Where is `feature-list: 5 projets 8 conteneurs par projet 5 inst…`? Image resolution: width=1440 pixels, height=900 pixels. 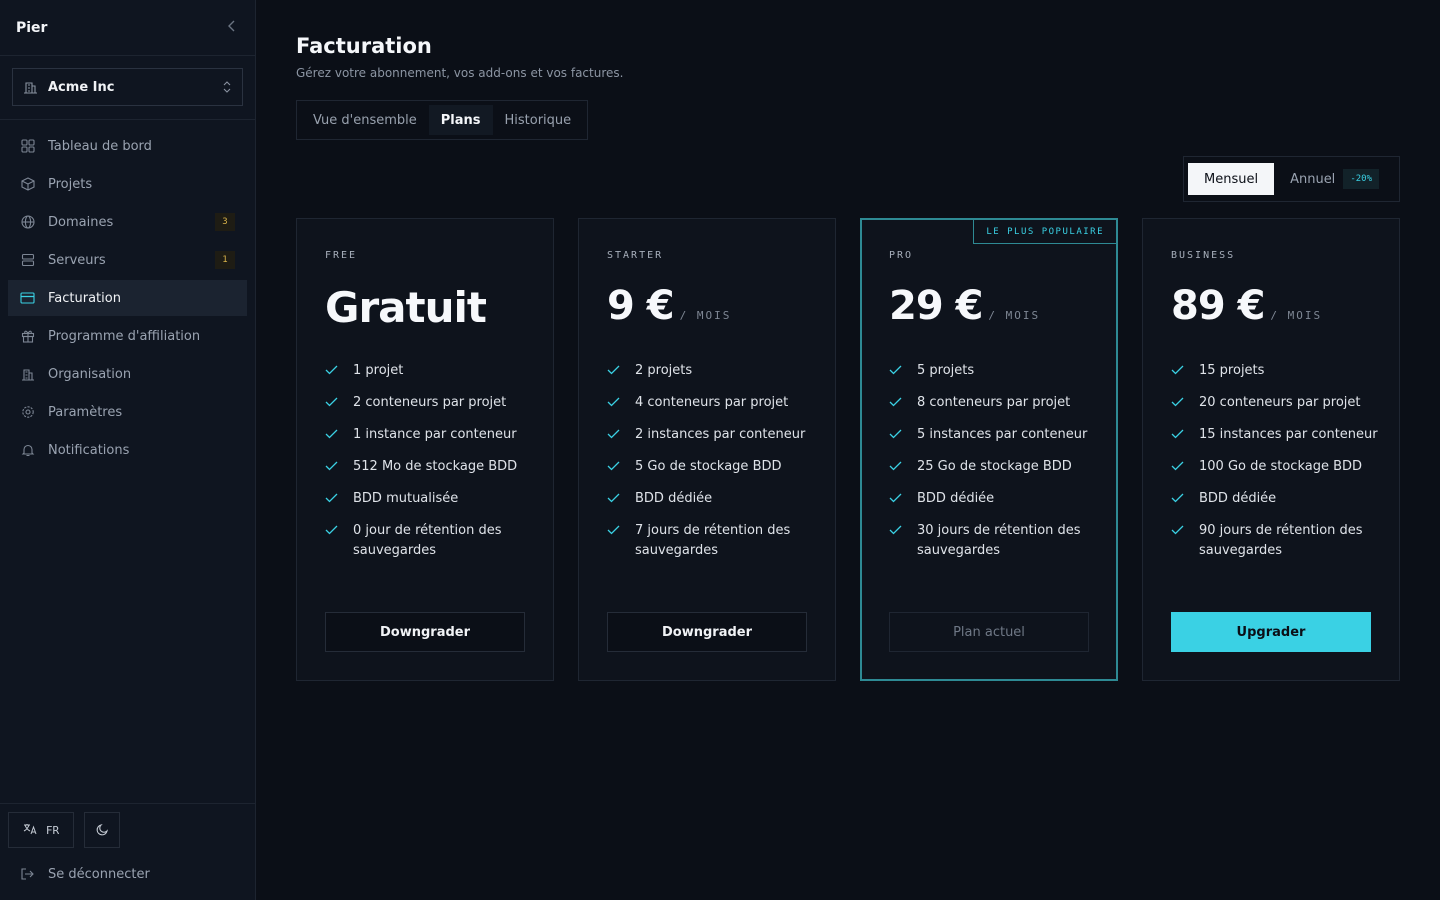
feature-list: 5 projets 8 conteneurs par projet 5 inst… is located at coordinates (995, 467).